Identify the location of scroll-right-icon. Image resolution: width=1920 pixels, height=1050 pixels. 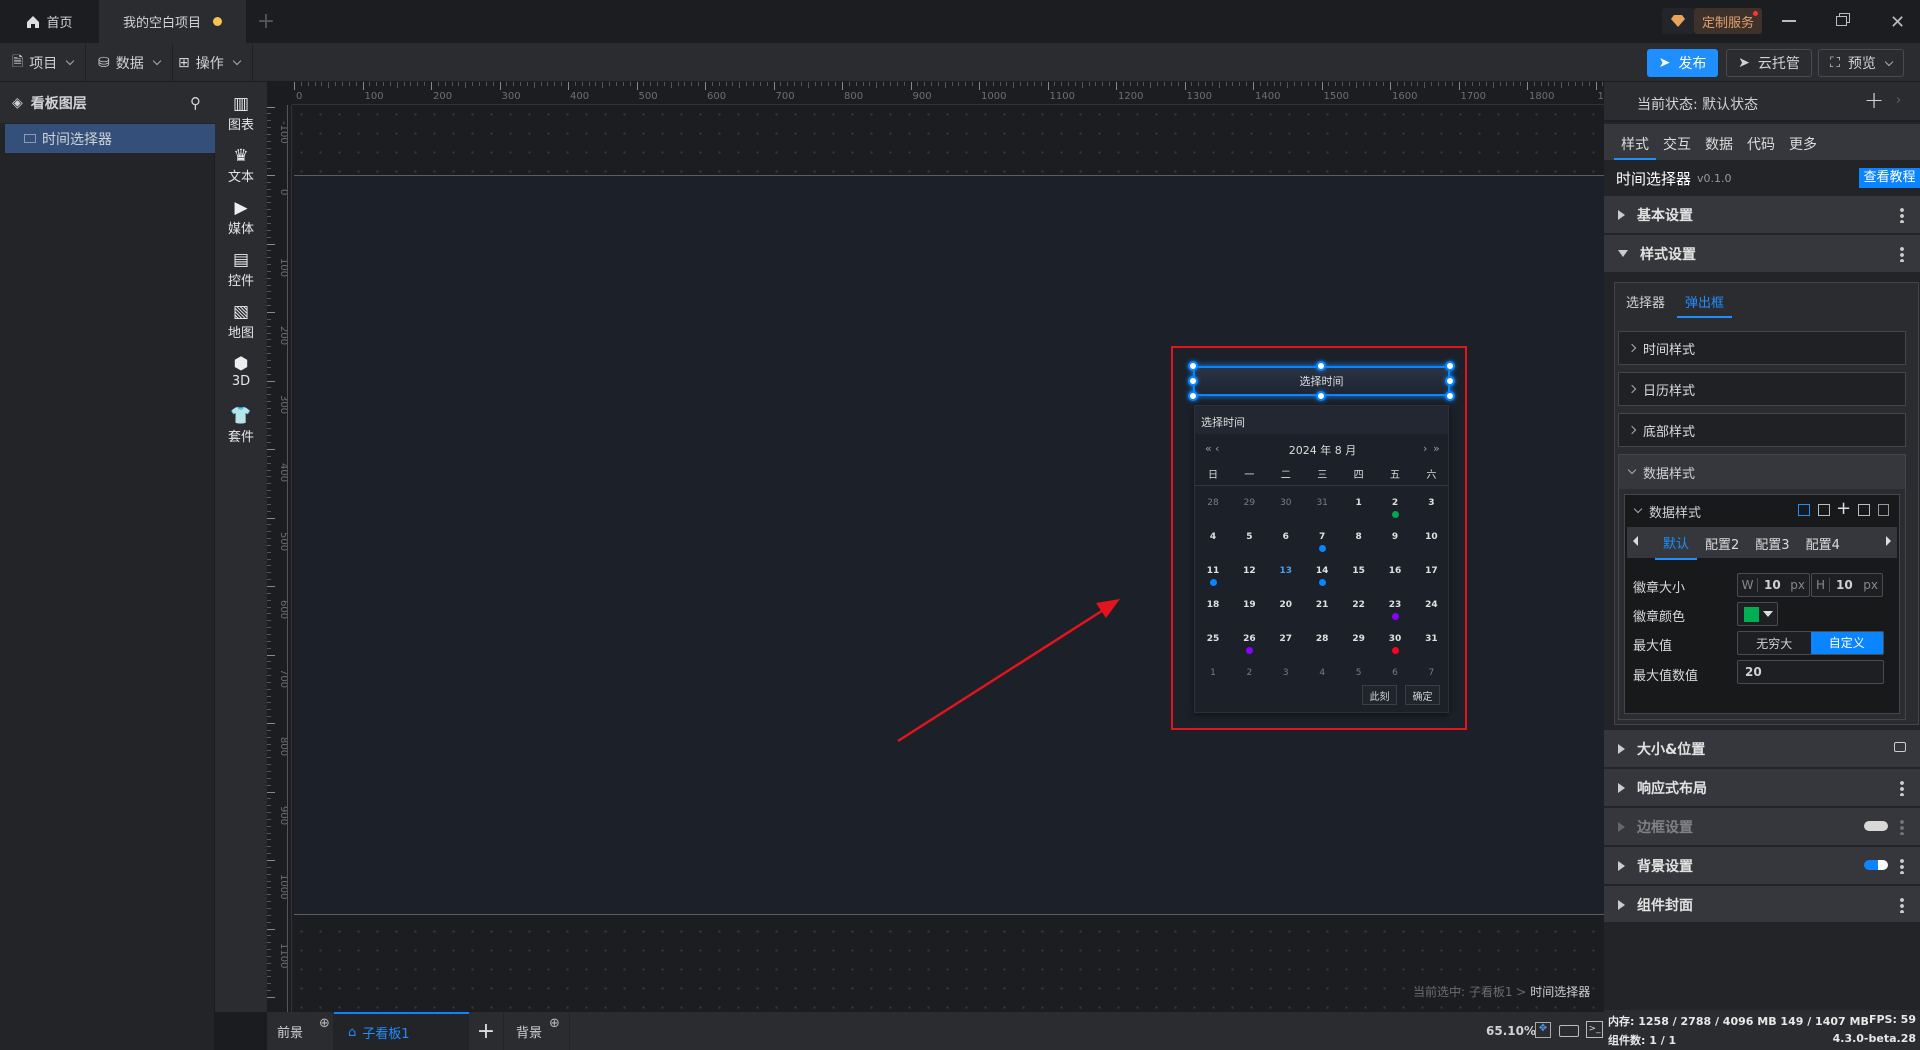
(1888, 541).